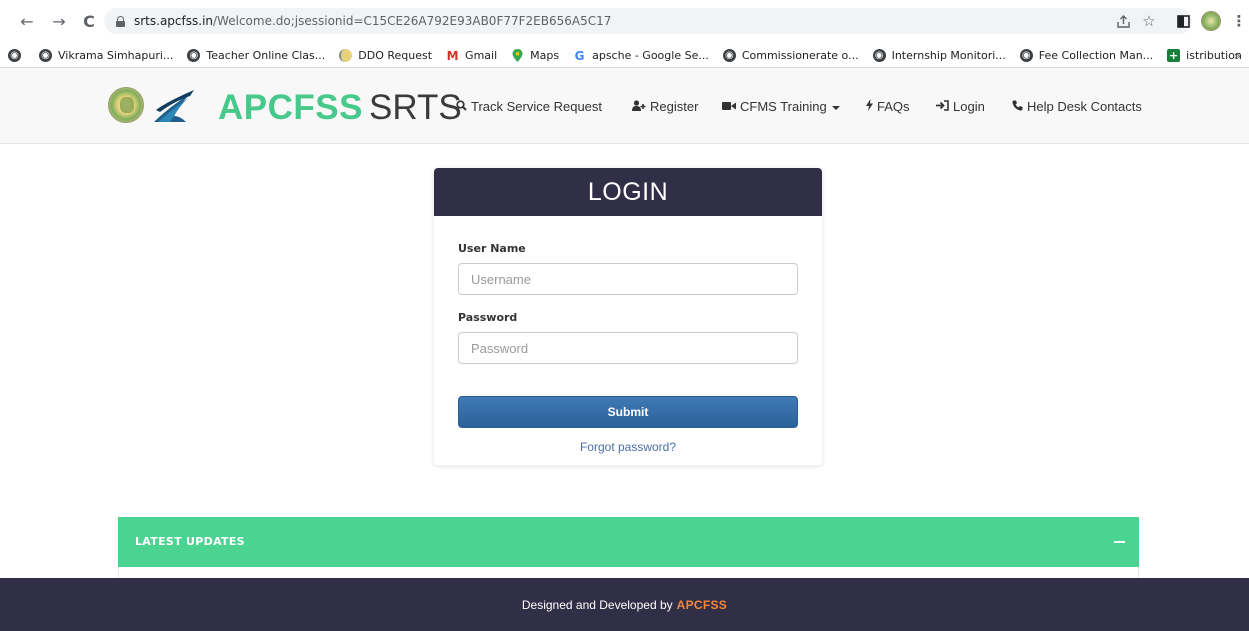 The image size is (1249, 631). What do you see at coordinates (174, 106) in the screenshot?
I see `apcfss-logo` at bounding box center [174, 106].